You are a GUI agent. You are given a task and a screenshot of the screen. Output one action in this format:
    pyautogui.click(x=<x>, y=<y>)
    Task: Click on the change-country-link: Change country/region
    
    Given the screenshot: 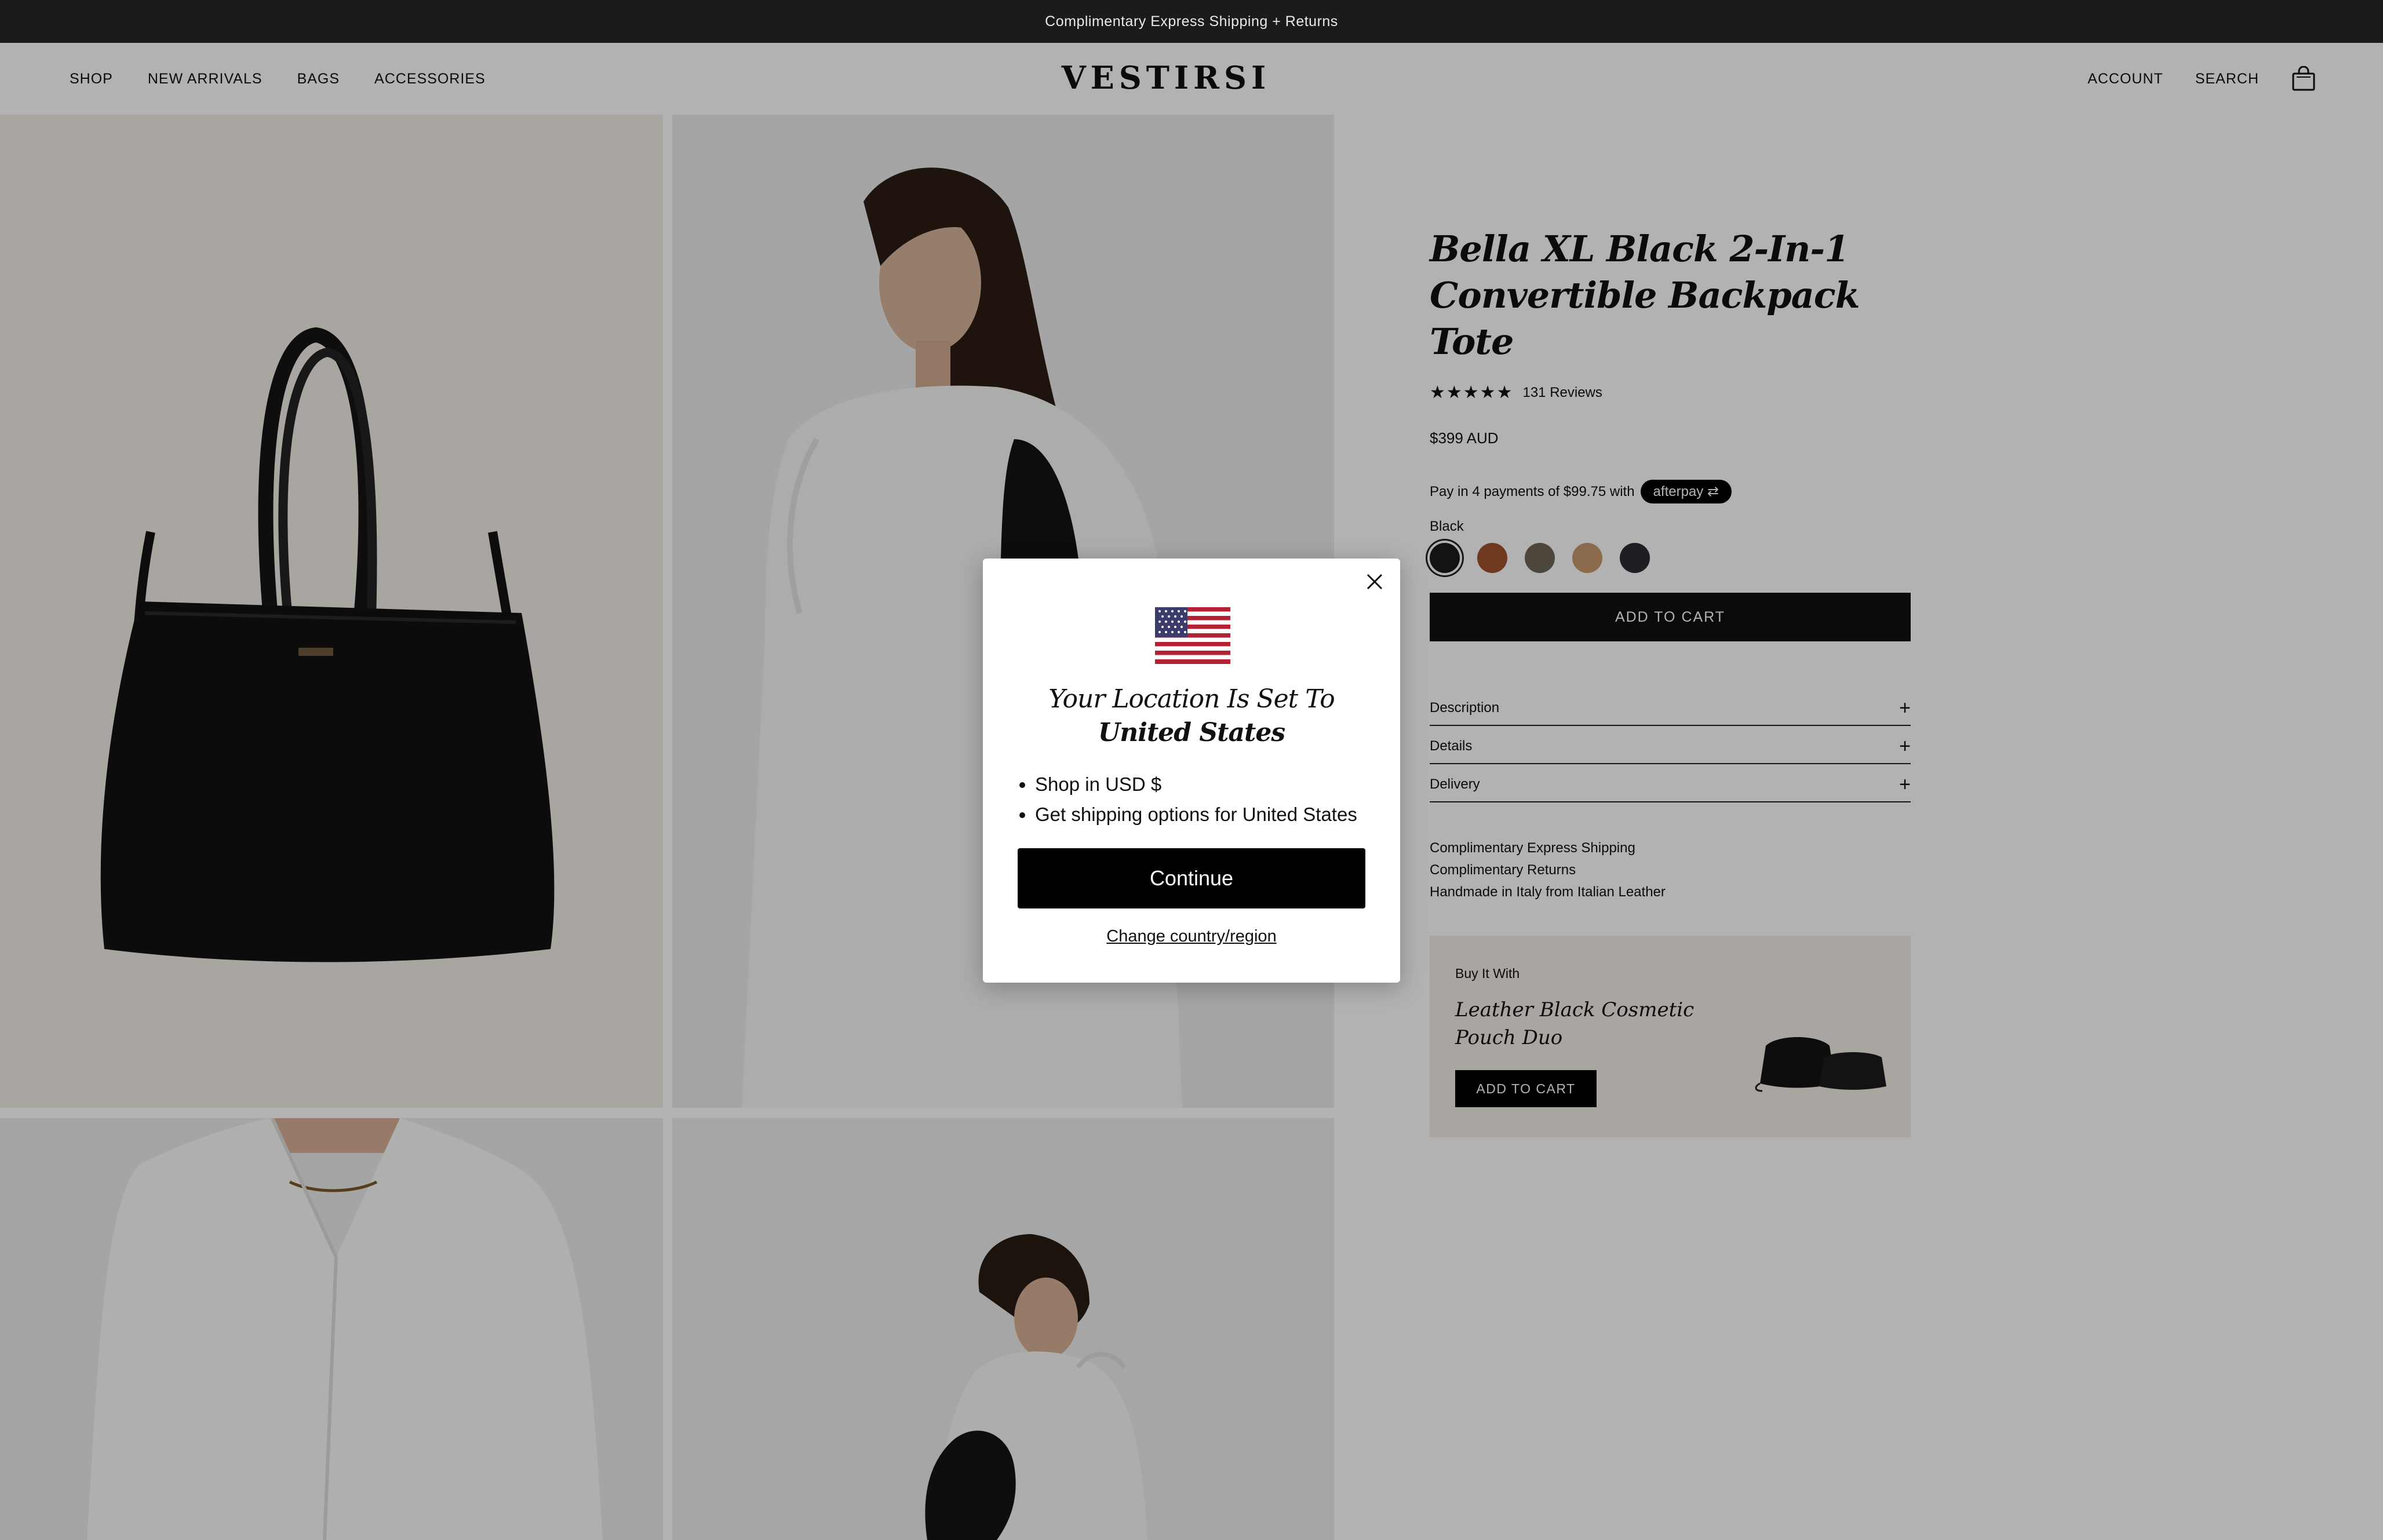 What is the action you would take?
    pyautogui.click(x=1191, y=936)
    